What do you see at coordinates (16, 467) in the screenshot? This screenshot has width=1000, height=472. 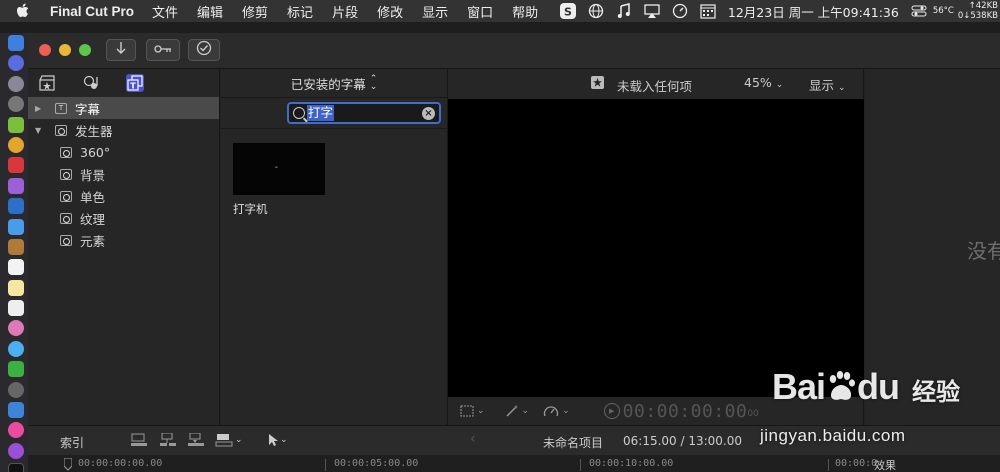 I see `appletv-icon` at bounding box center [16, 467].